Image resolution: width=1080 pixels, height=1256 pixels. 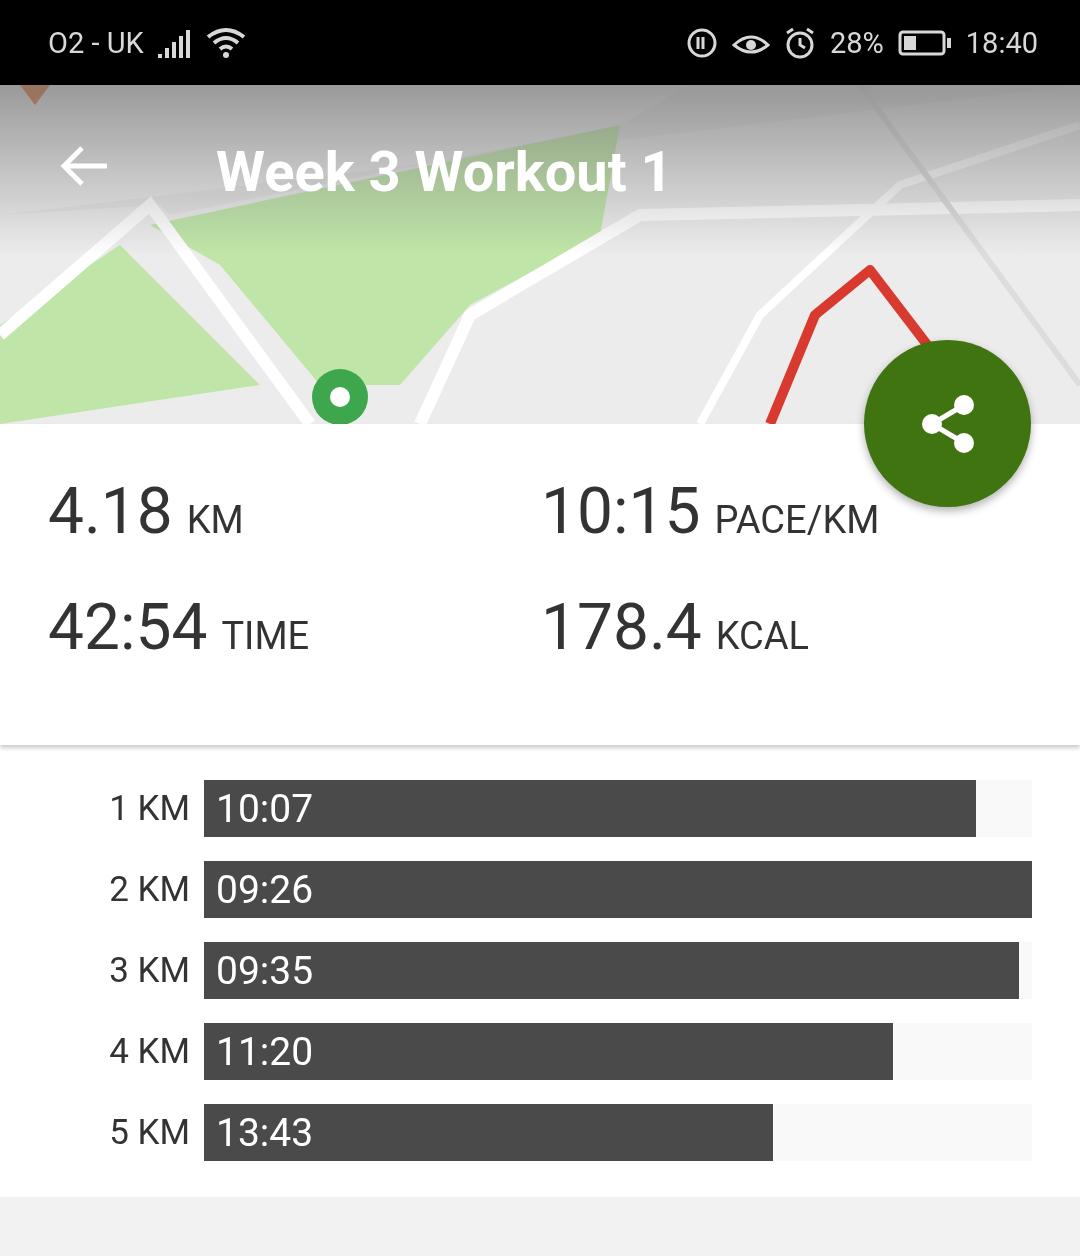 I want to click on share-icon, so click(x=947, y=423).